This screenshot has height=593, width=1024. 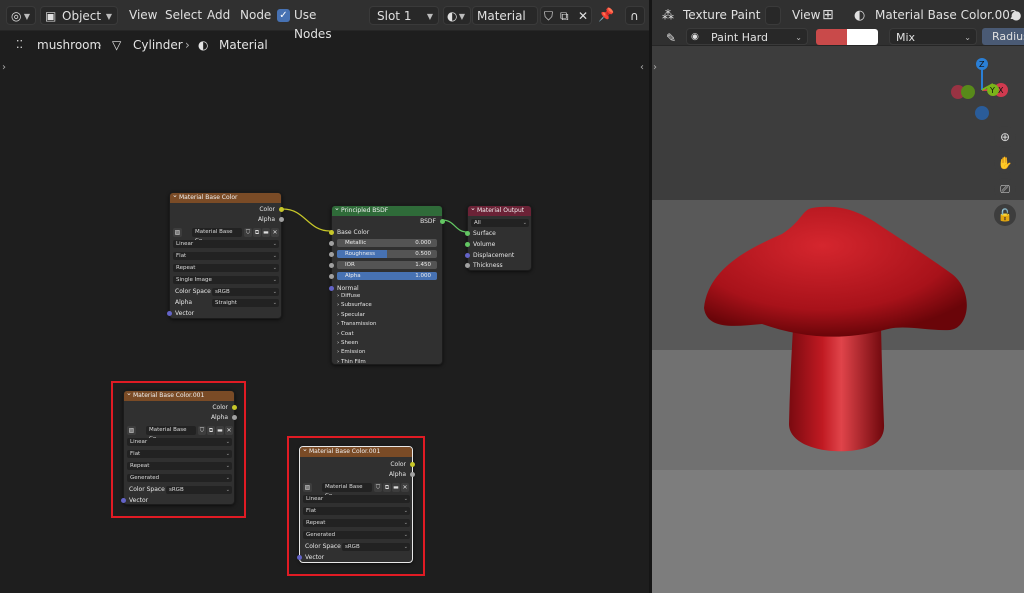 What do you see at coordinates (1005, 163) in the screenshot?
I see `pan-hand-icon: ✋` at bounding box center [1005, 163].